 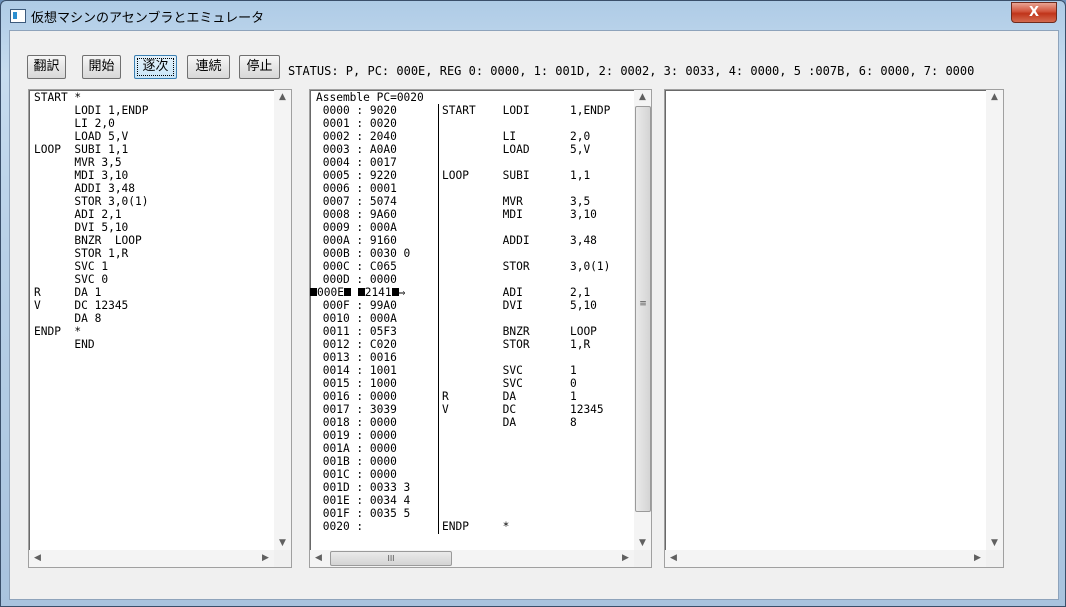 I want to click on memory-row: 0005 : 9220, so click(x=356, y=175).